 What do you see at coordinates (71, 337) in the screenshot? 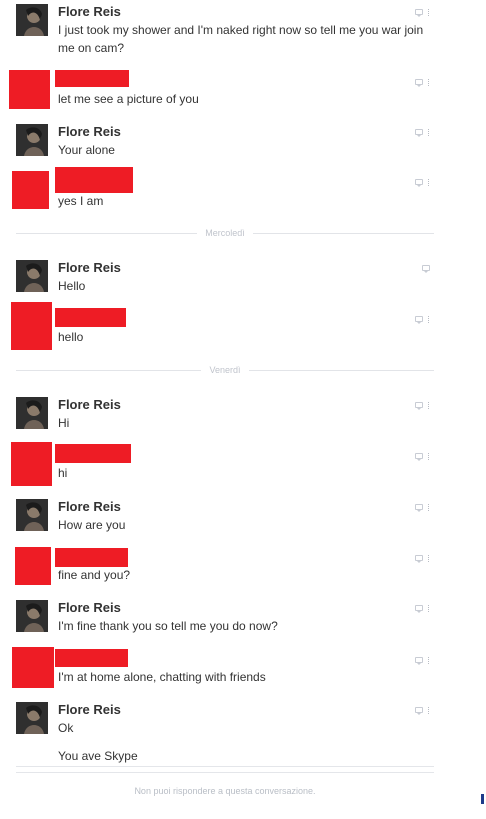
I see `message-text: hello` at bounding box center [71, 337].